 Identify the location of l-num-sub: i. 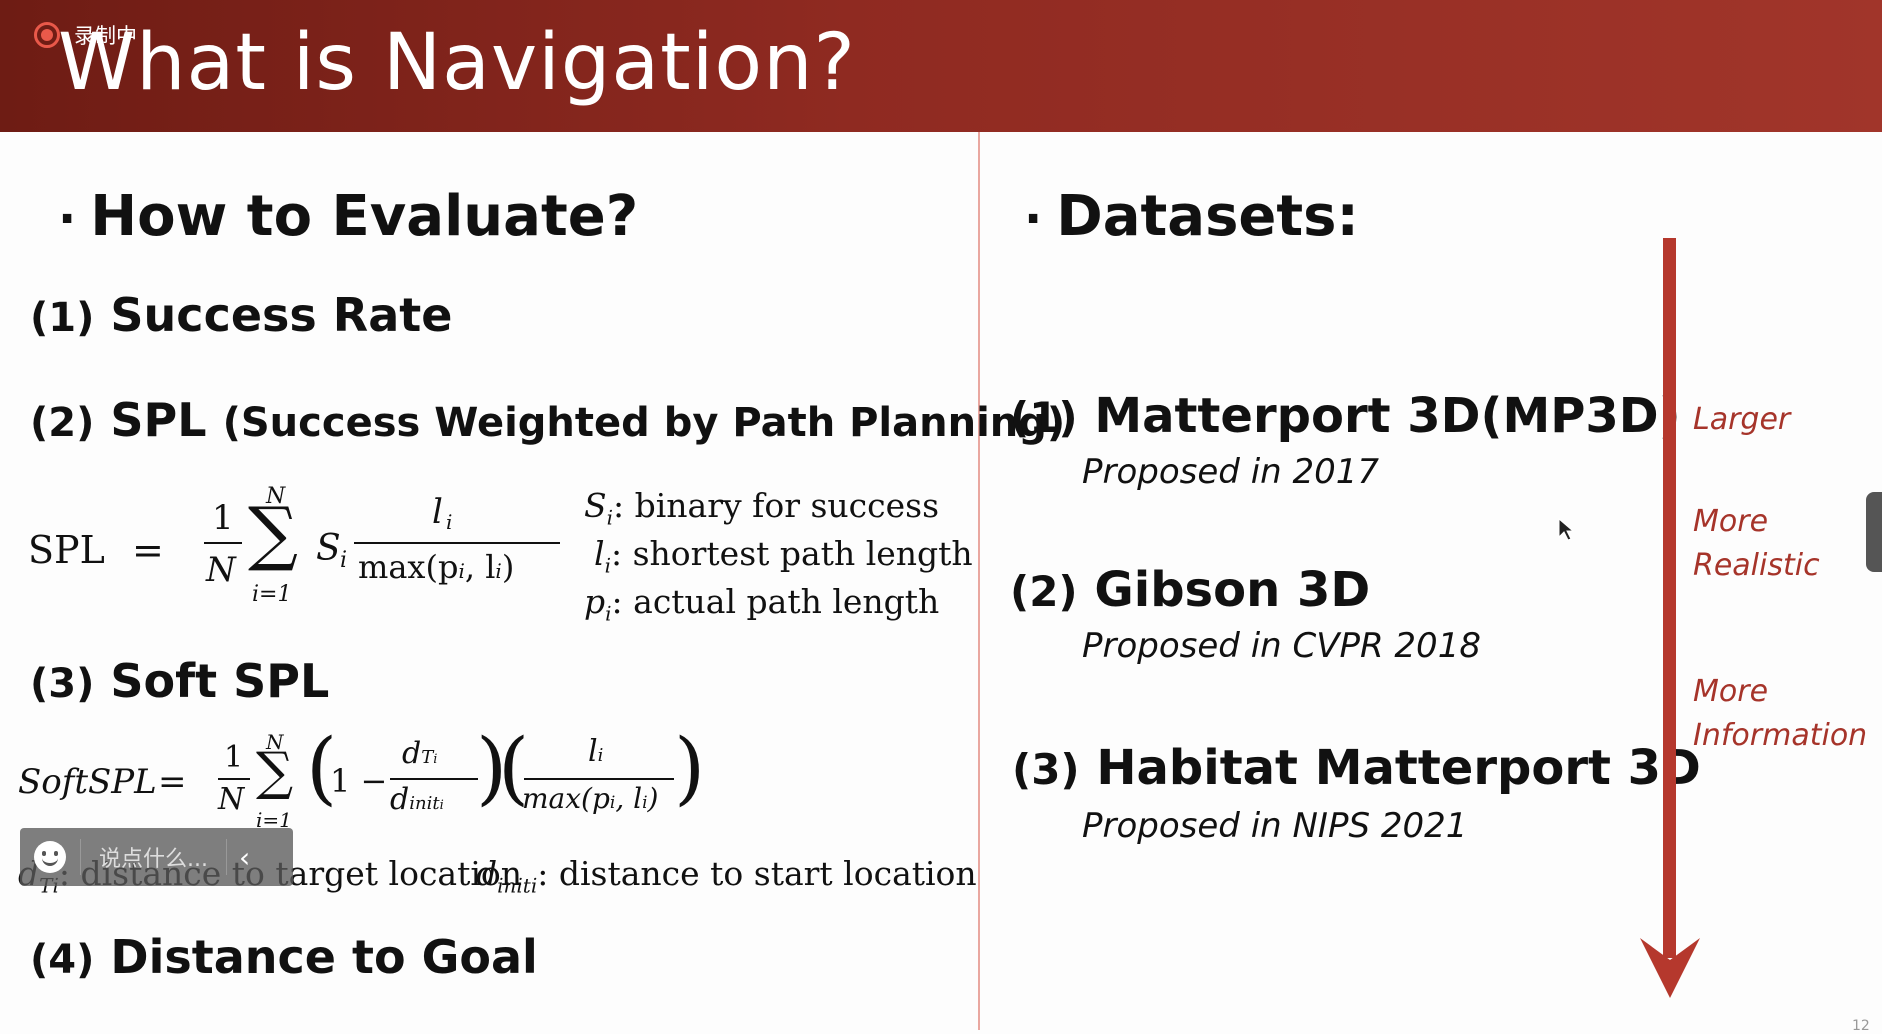
(449, 522).